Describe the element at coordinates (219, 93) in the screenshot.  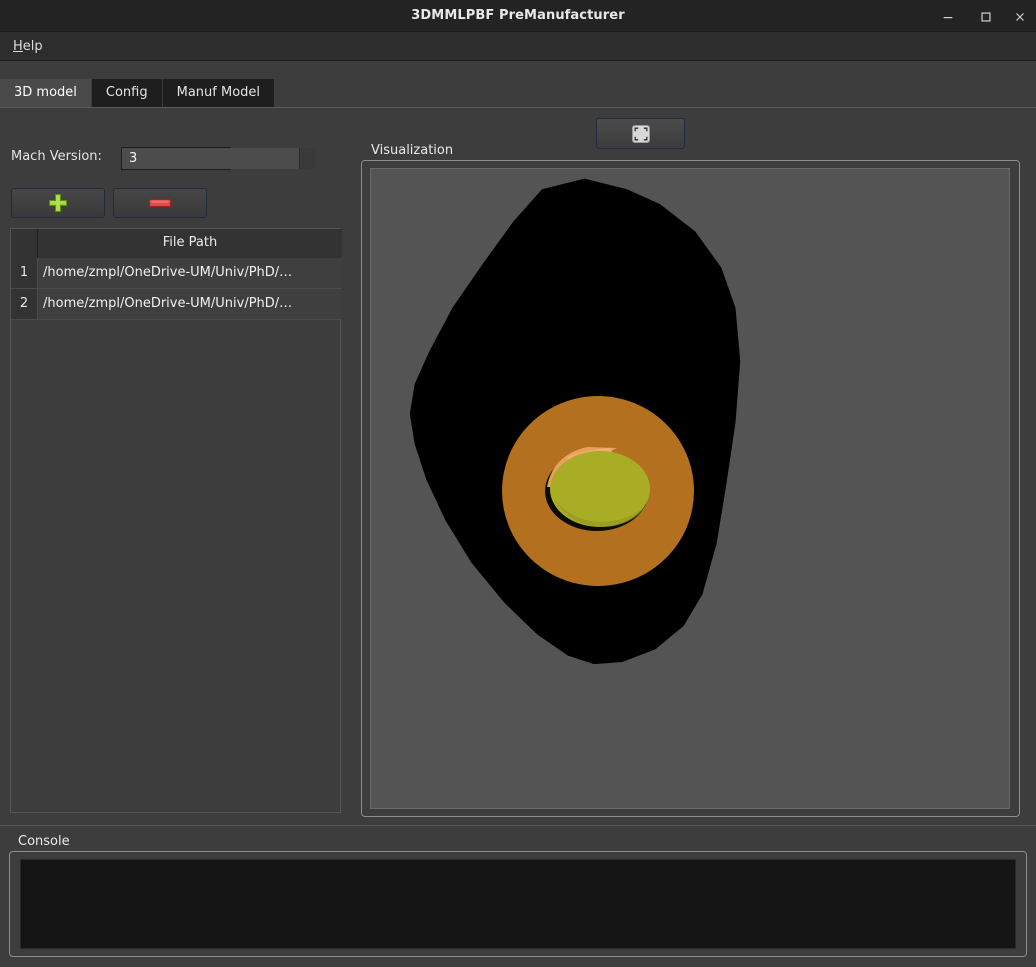
I see `tab-manuf-model: Manuf Model` at that location.